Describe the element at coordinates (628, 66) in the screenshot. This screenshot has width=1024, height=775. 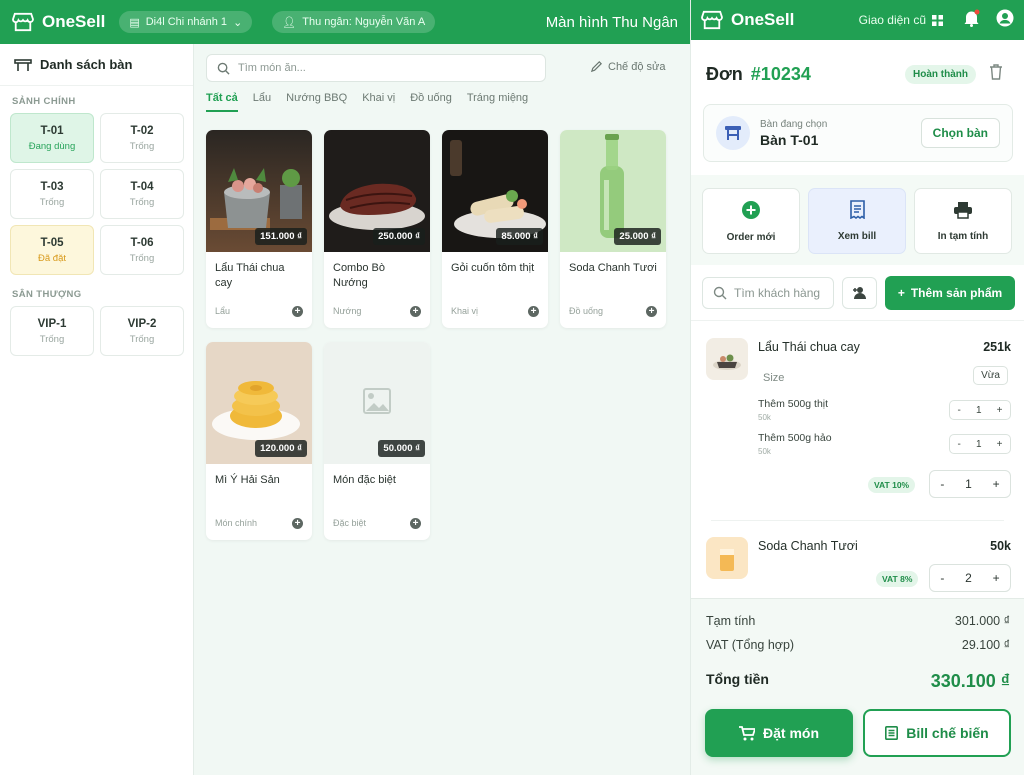
I see `edit-mode-button: Chế độ sửa` at that location.